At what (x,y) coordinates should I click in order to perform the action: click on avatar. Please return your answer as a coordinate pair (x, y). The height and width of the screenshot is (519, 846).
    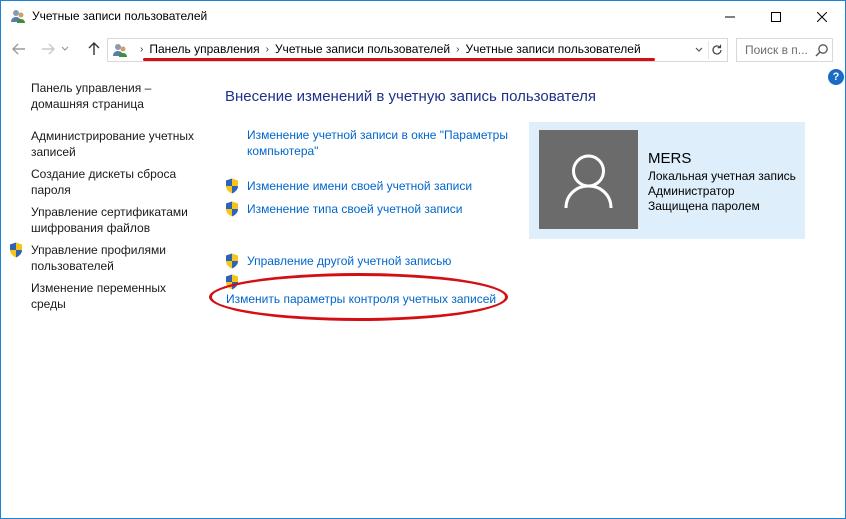
    Looking at the image, I should click on (588, 179).